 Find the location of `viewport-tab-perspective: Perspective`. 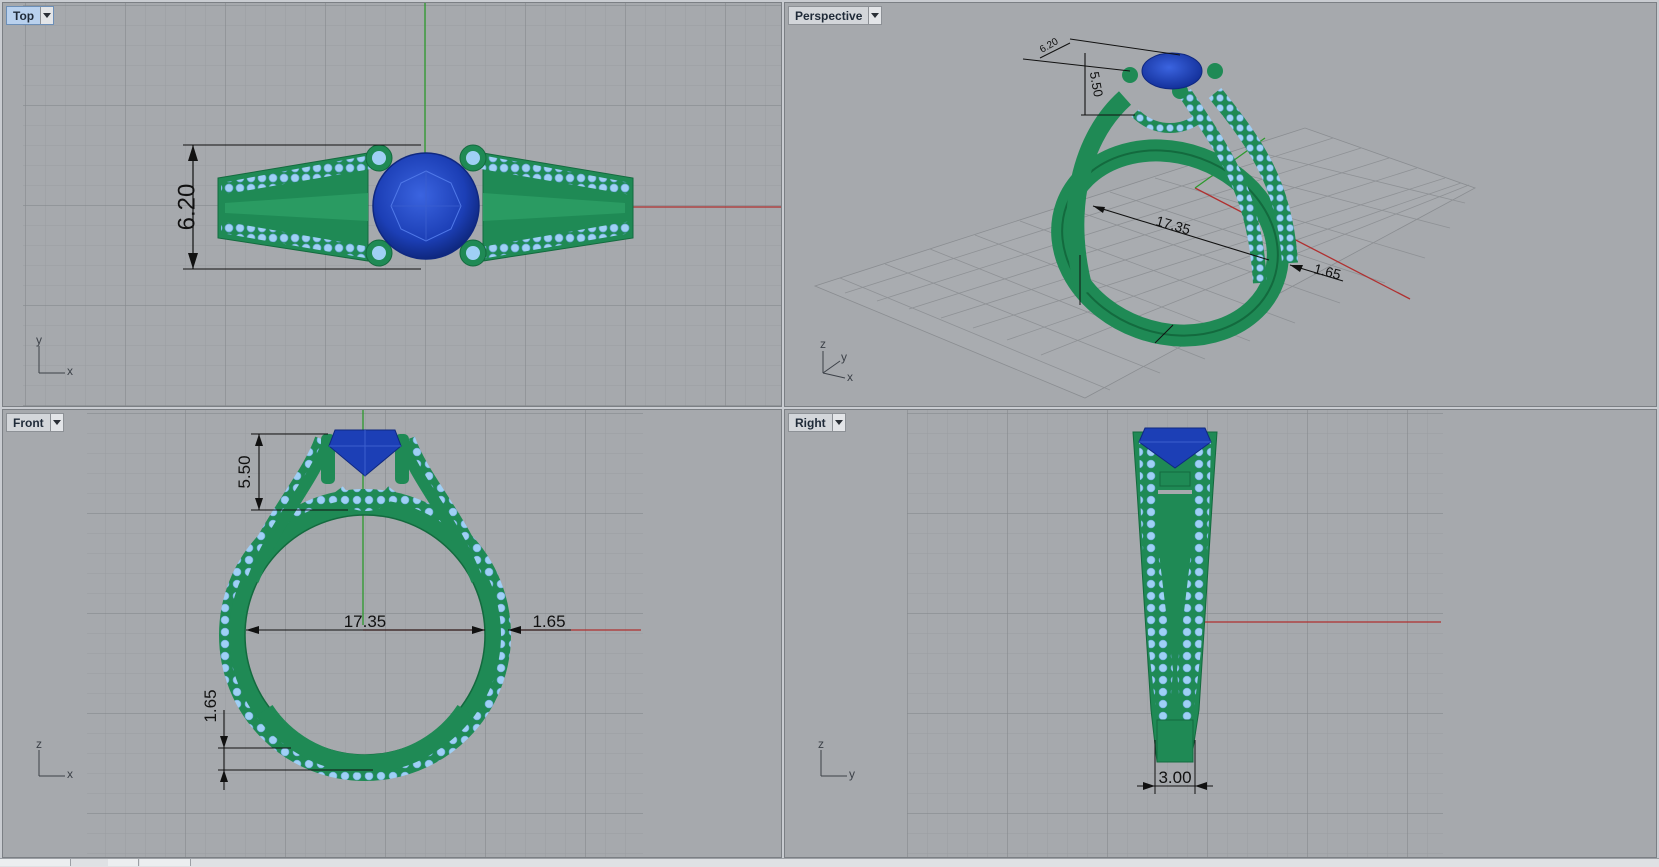

viewport-tab-perspective: Perspective is located at coordinates (835, 15).